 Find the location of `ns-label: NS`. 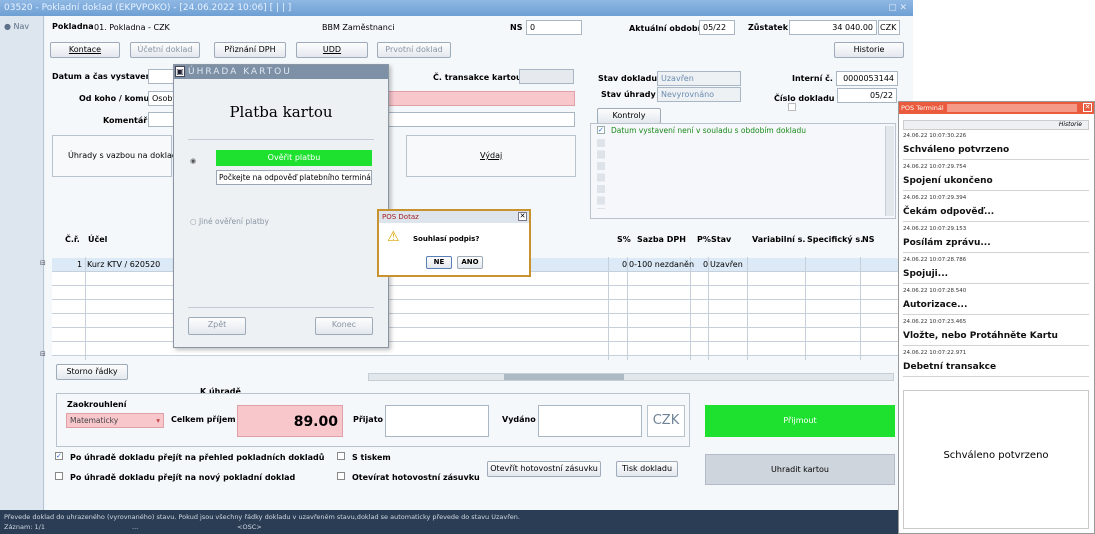

ns-label: NS is located at coordinates (516, 27).